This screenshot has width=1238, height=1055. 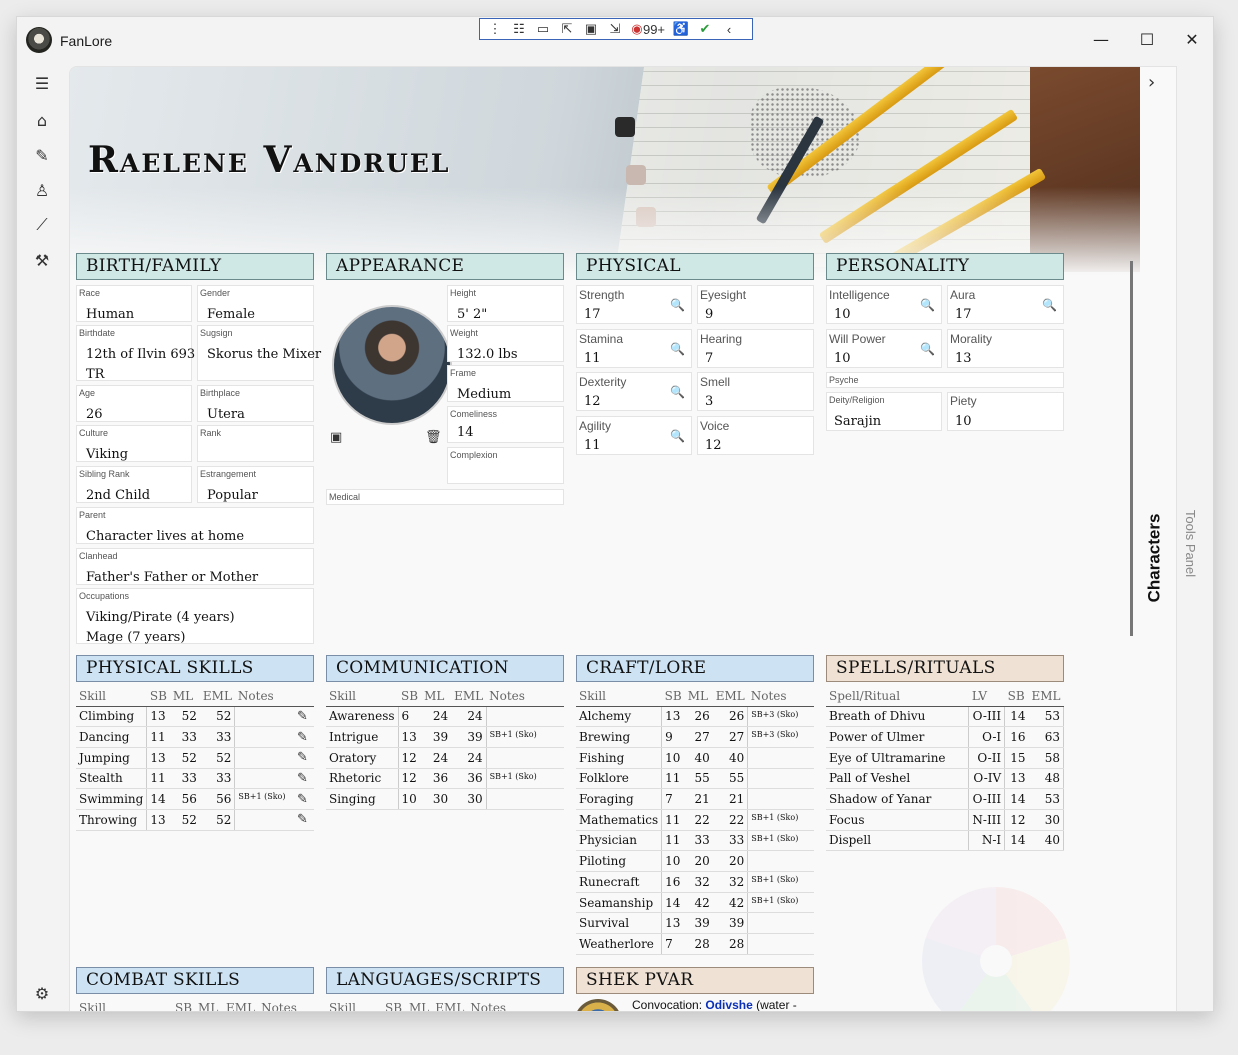 What do you see at coordinates (1191, 543) in the screenshot?
I see `tools-panel-tab: Tools Panel` at bounding box center [1191, 543].